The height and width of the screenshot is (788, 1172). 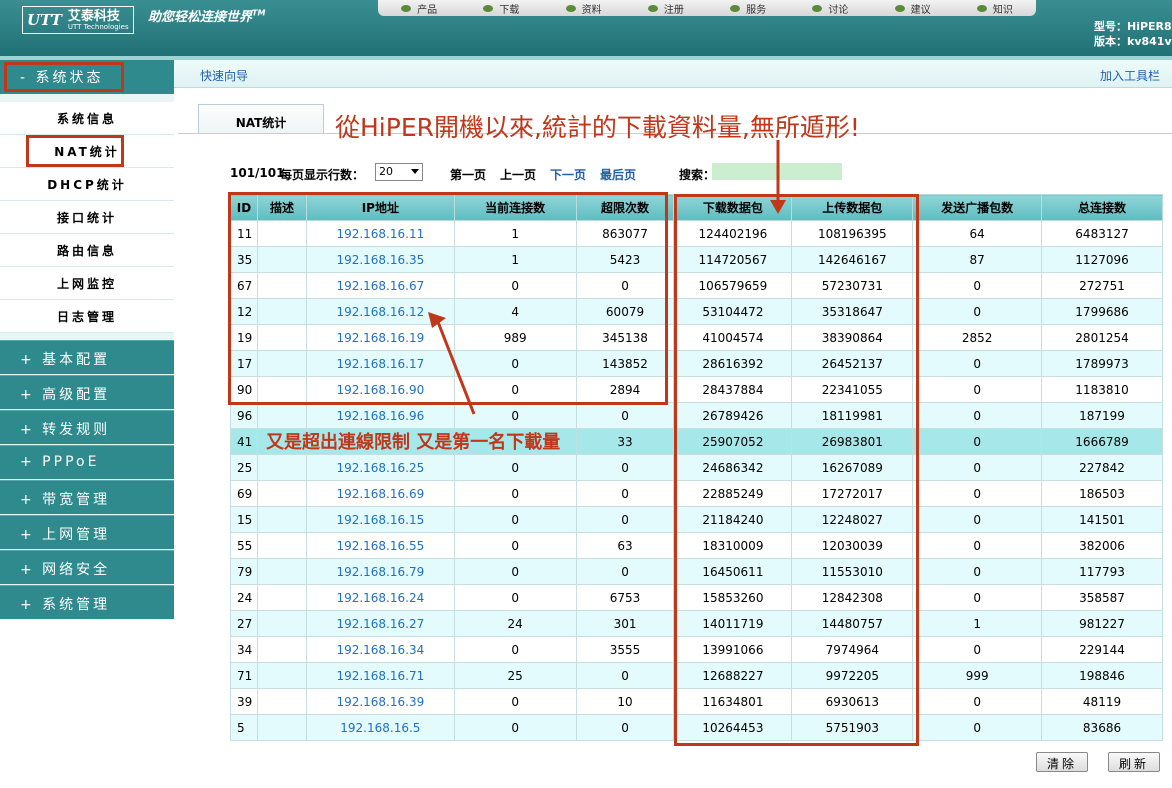 I want to click on sidebar-item-dhcp-stats: DHCP统计, so click(x=87, y=184).